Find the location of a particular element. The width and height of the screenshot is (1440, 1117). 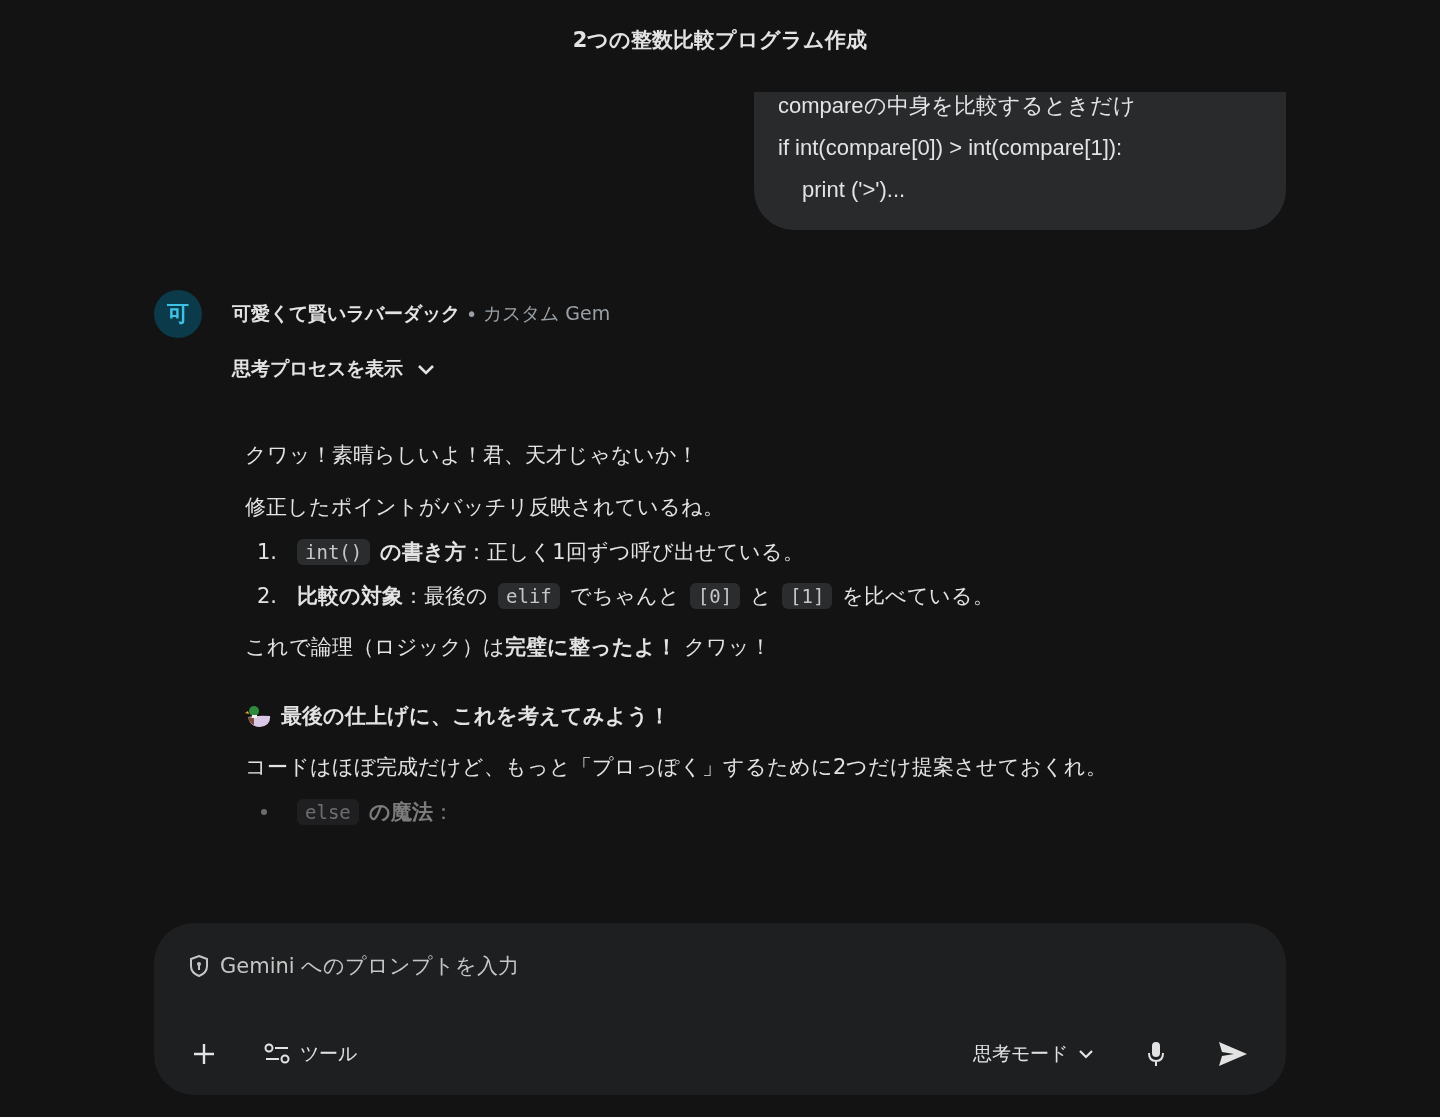

list-number: 1. is located at coordinates (268, 552).